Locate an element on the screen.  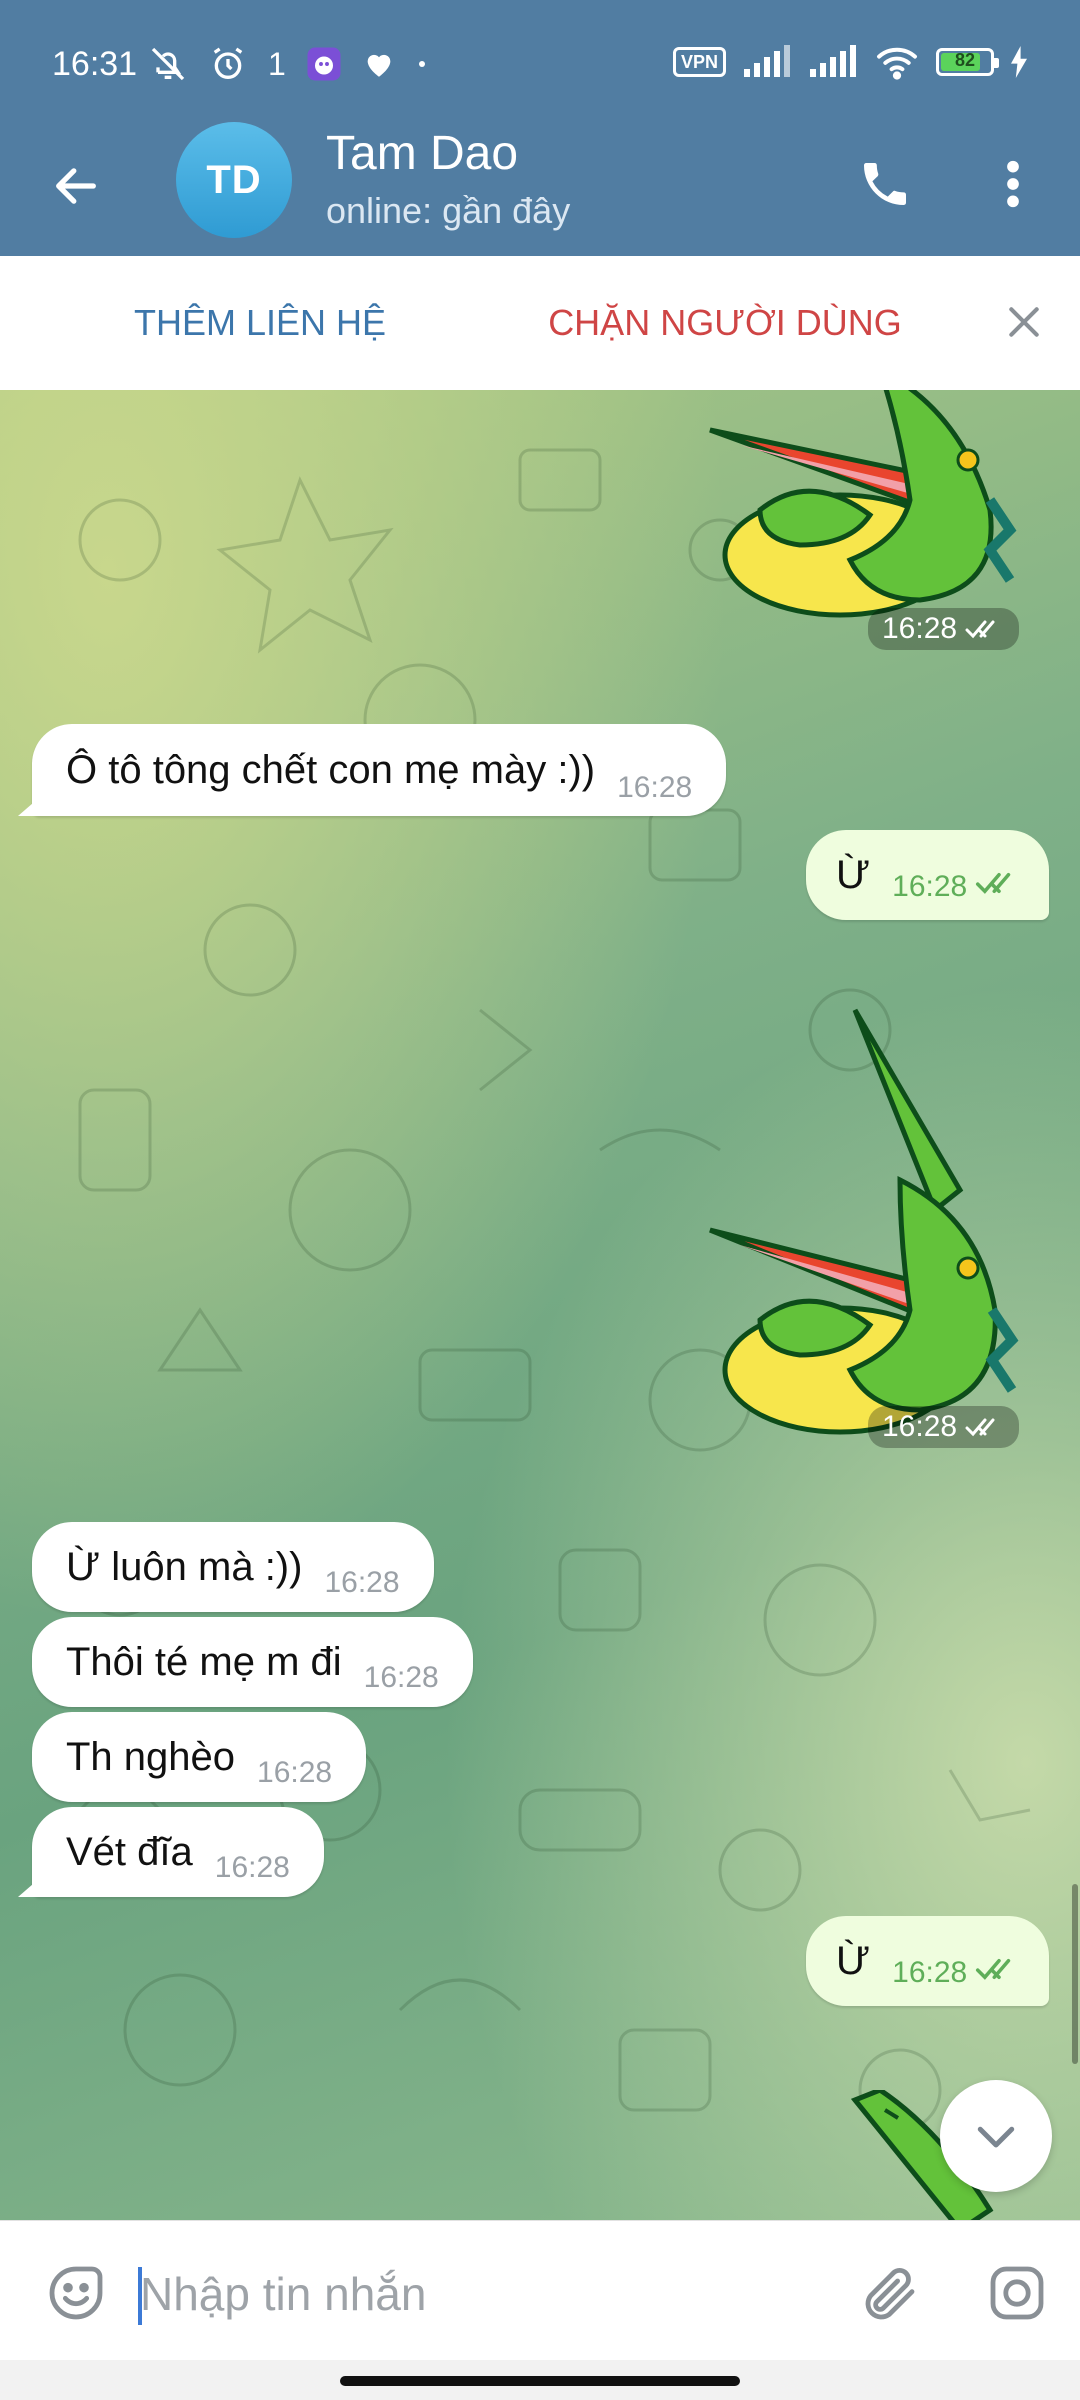
more-button is located at coordinates (1013, 184).